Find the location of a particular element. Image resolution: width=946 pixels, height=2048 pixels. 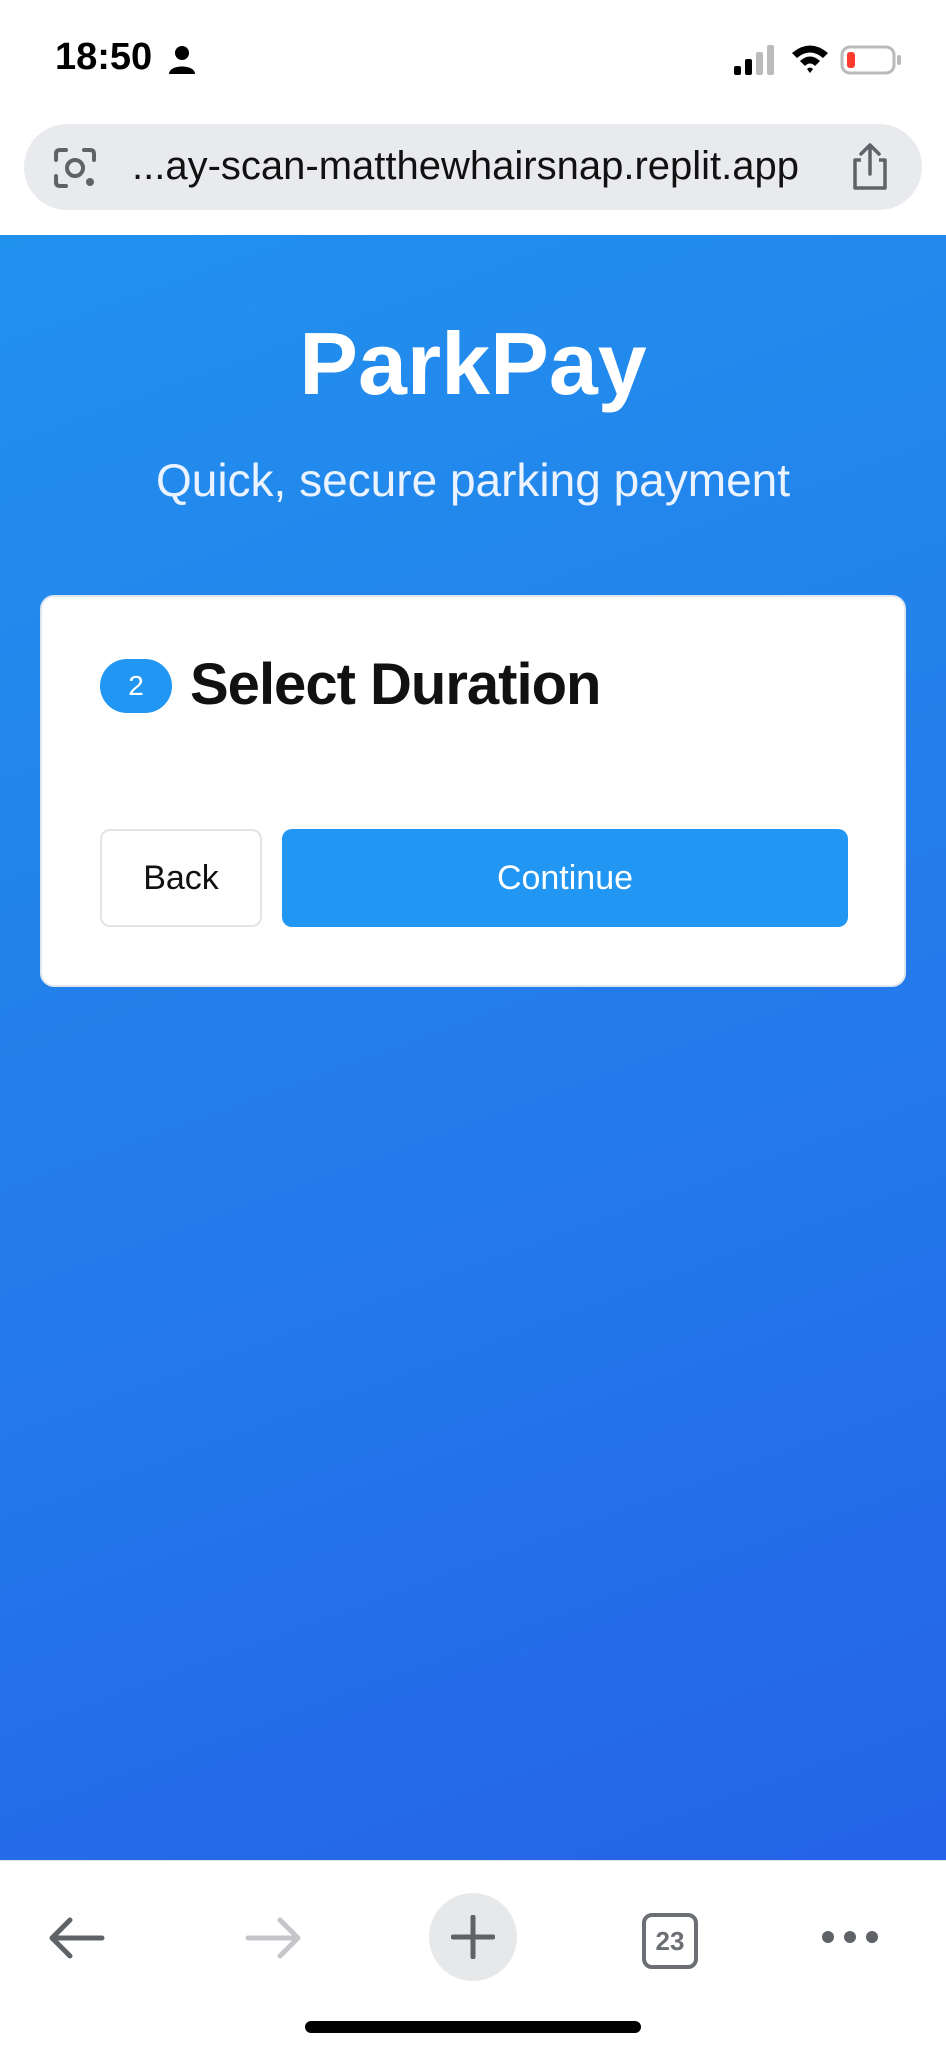

address-bar: ...ay-scan-matthewhairsnap.replit.app is located at coordinates (473, 167).